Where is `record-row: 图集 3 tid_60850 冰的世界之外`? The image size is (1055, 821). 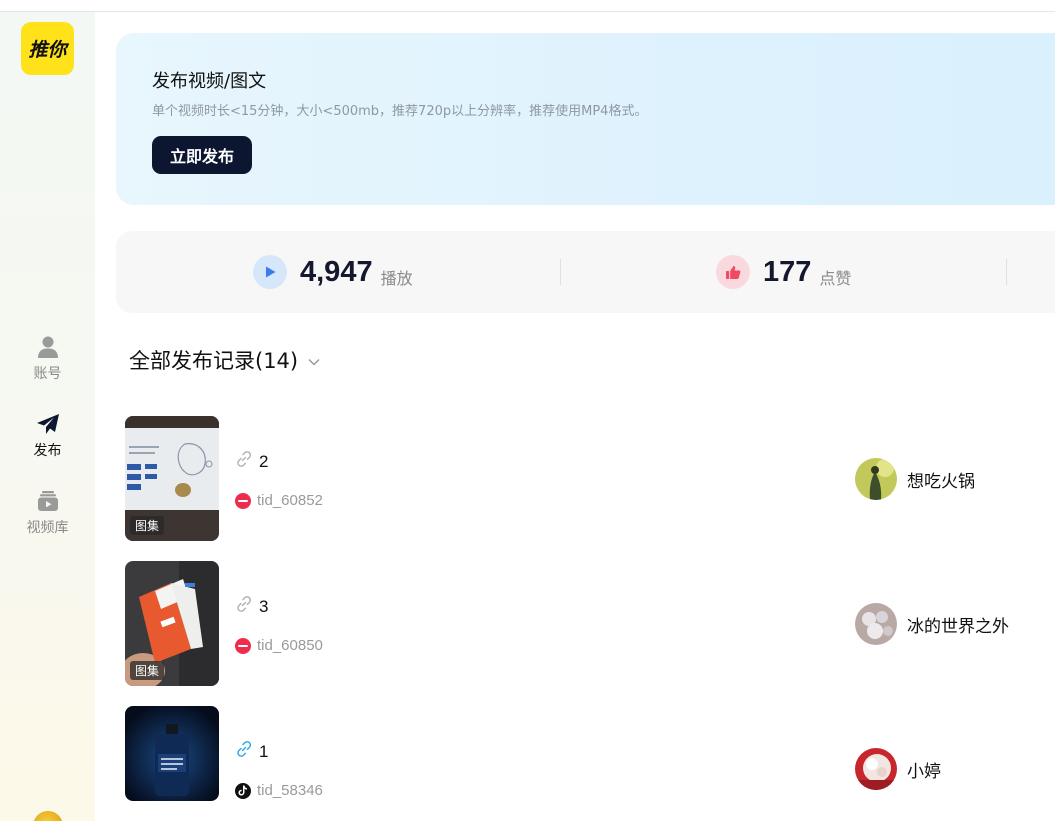
record-row: 图集 3 tid_60850 冰的世界之外 is located at coordinates (590, 623).